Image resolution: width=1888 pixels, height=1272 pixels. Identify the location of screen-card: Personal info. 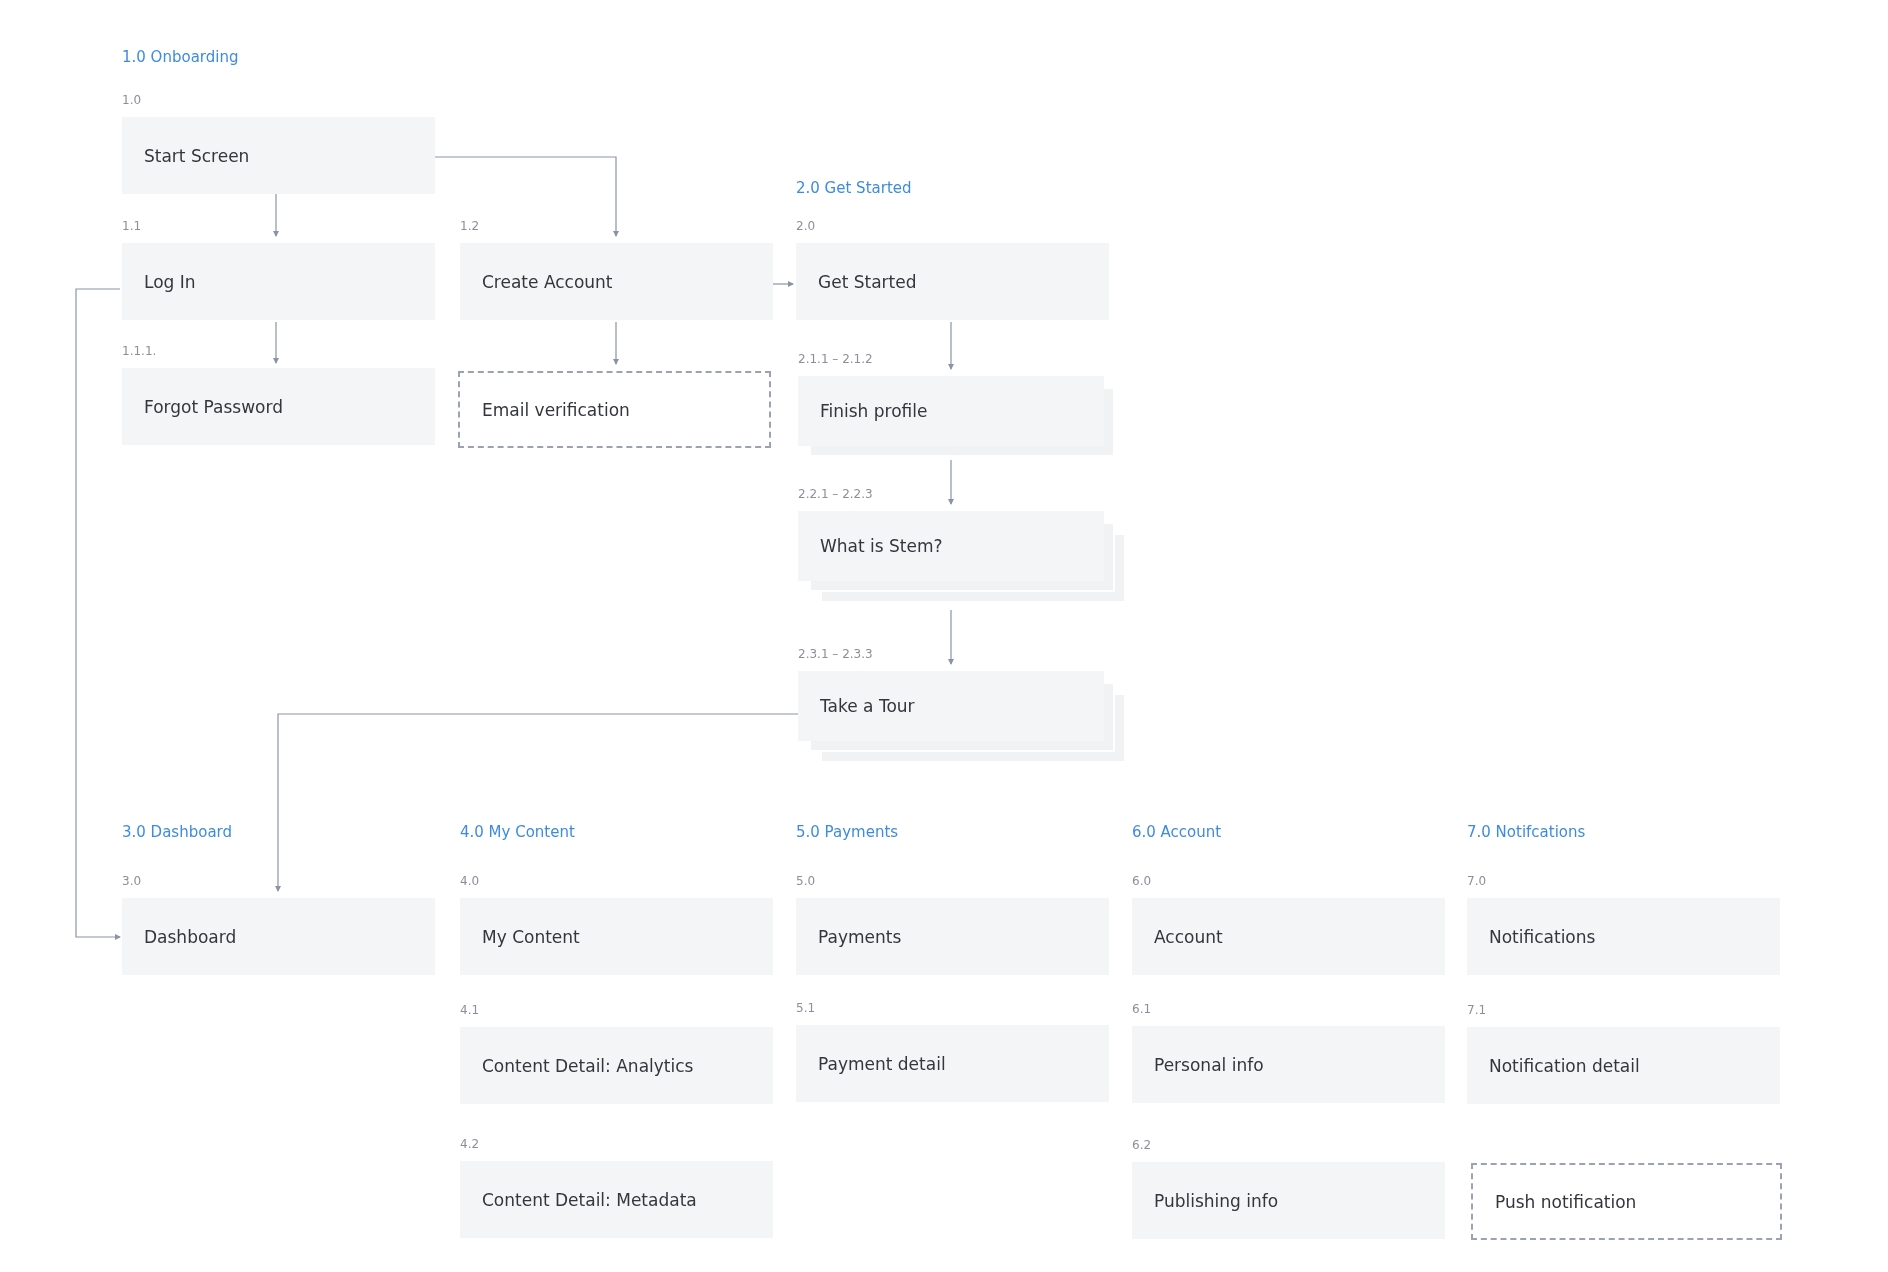
(1288, 1064).